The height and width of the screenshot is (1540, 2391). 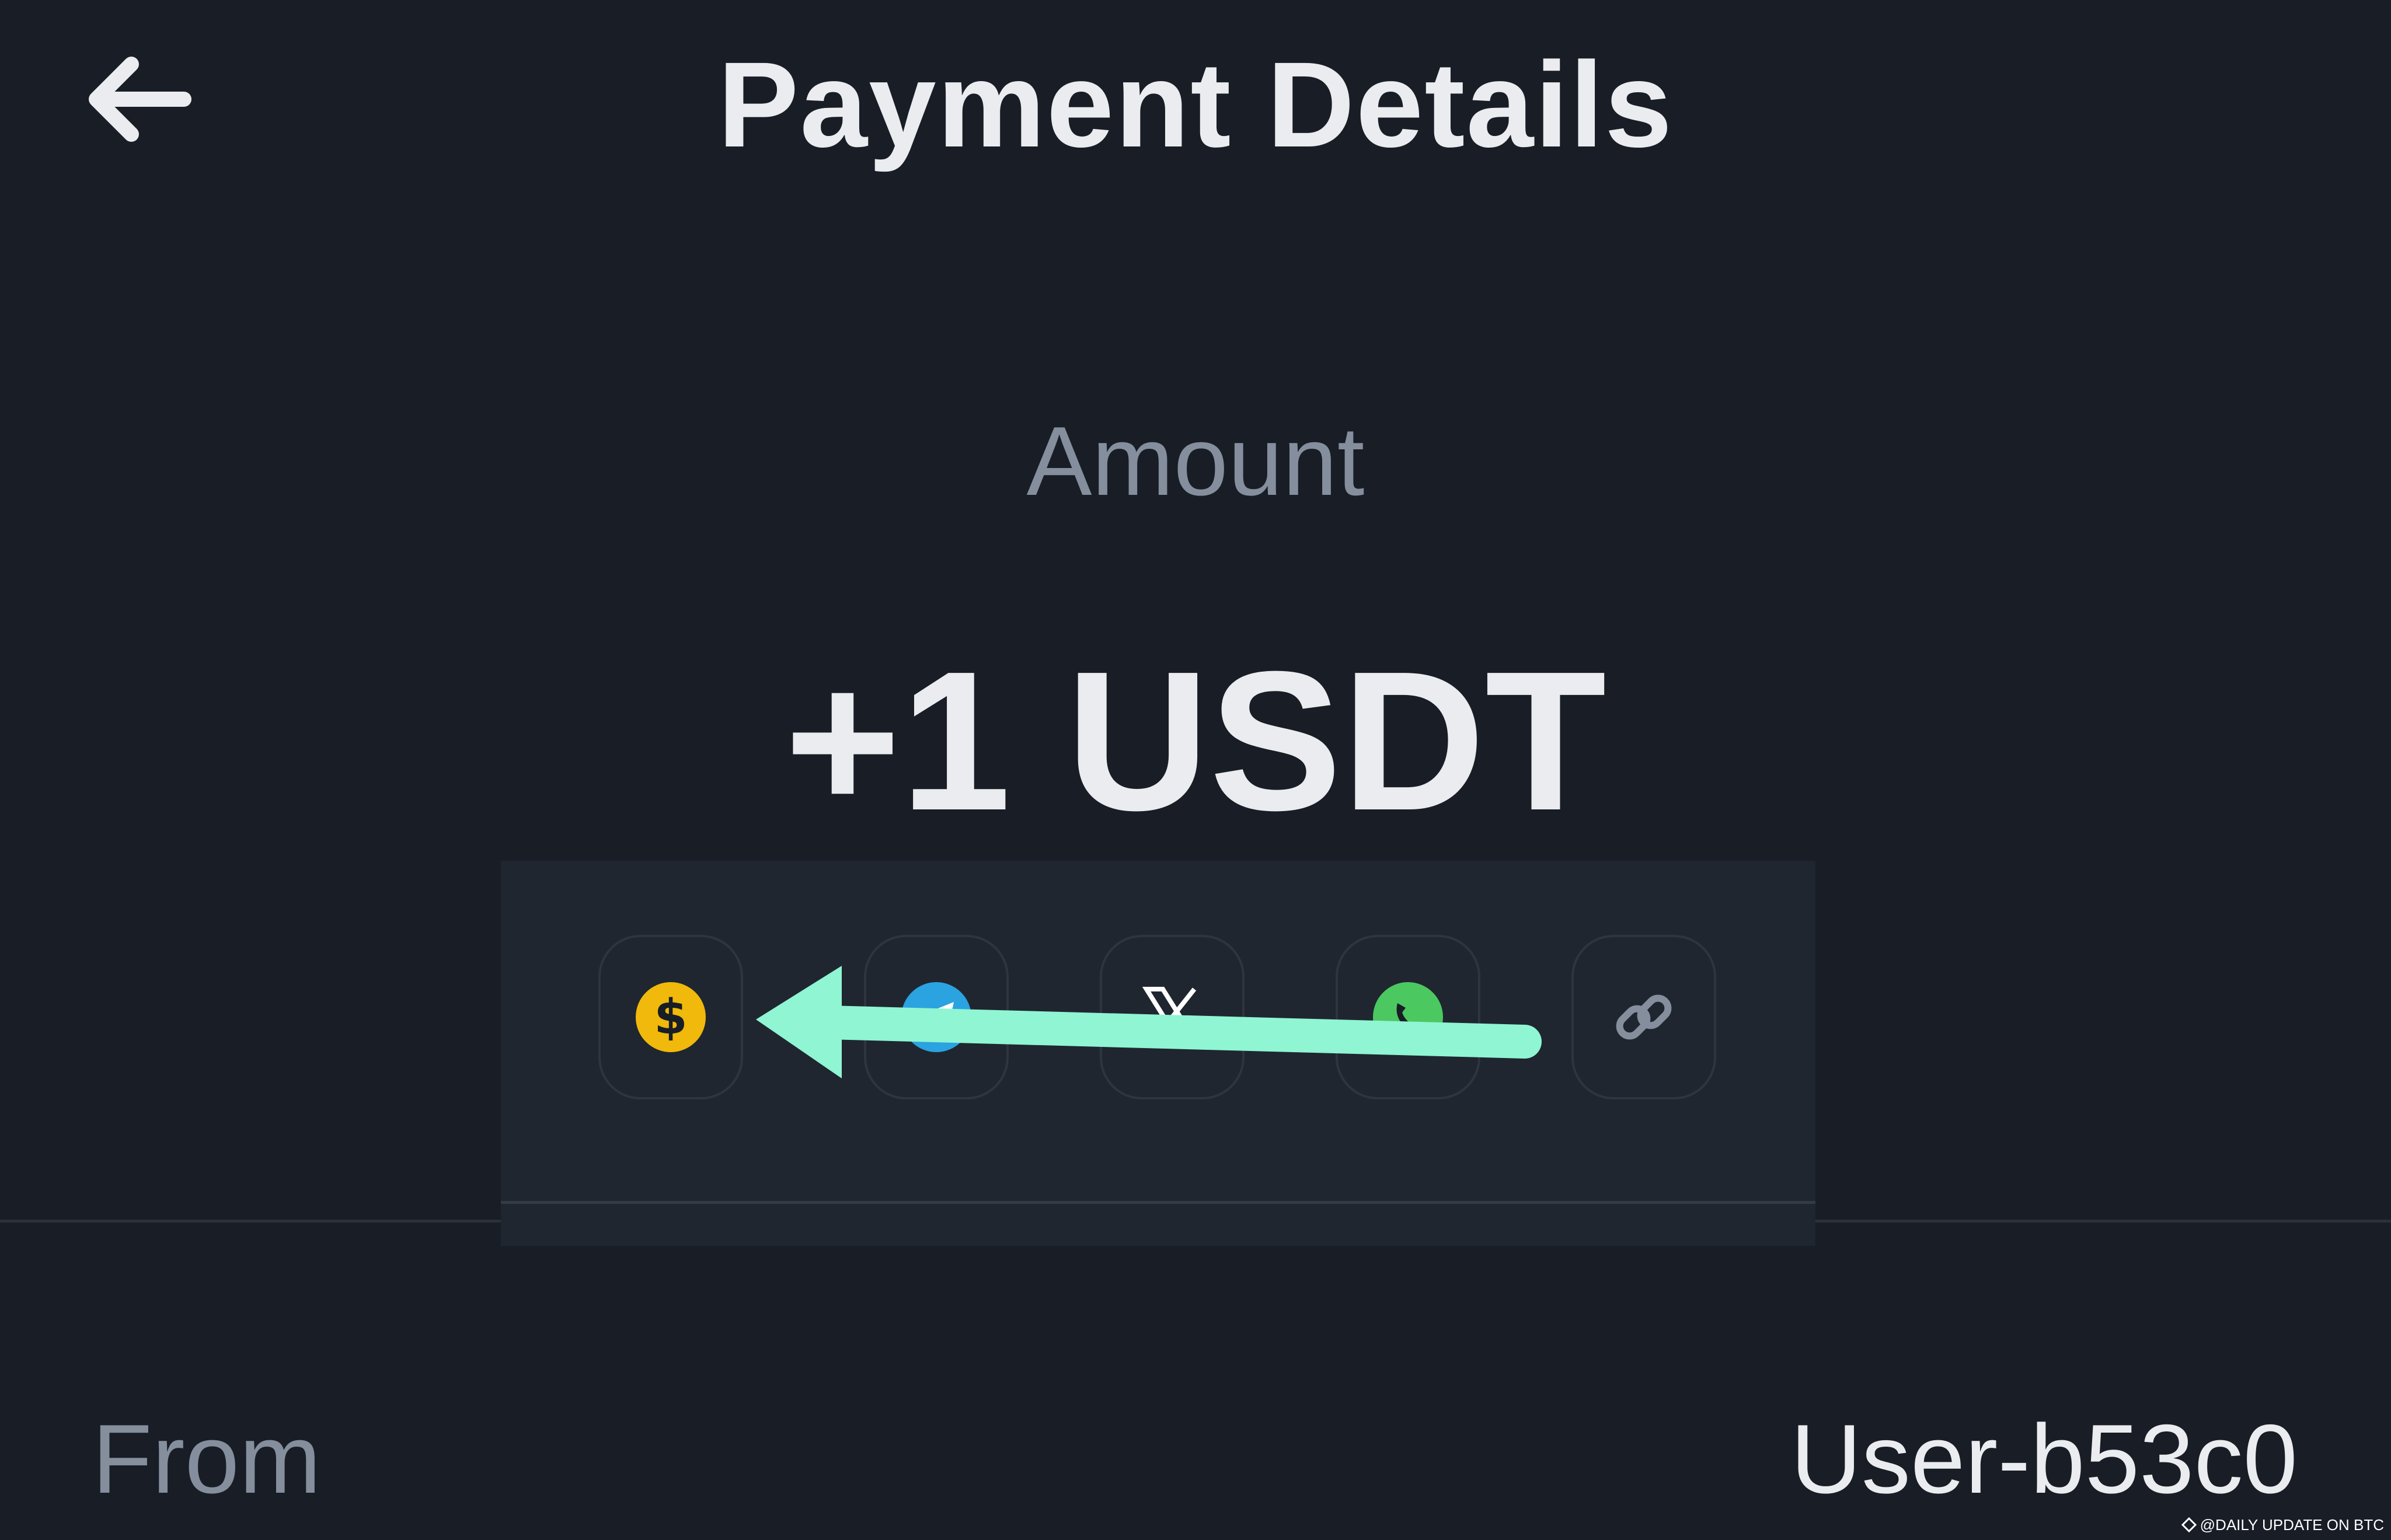 What do you see at coordinates (2189, 1524) in the screenshot?
I see `diamond-logo-icon` at bounding box center [2189, 1524].